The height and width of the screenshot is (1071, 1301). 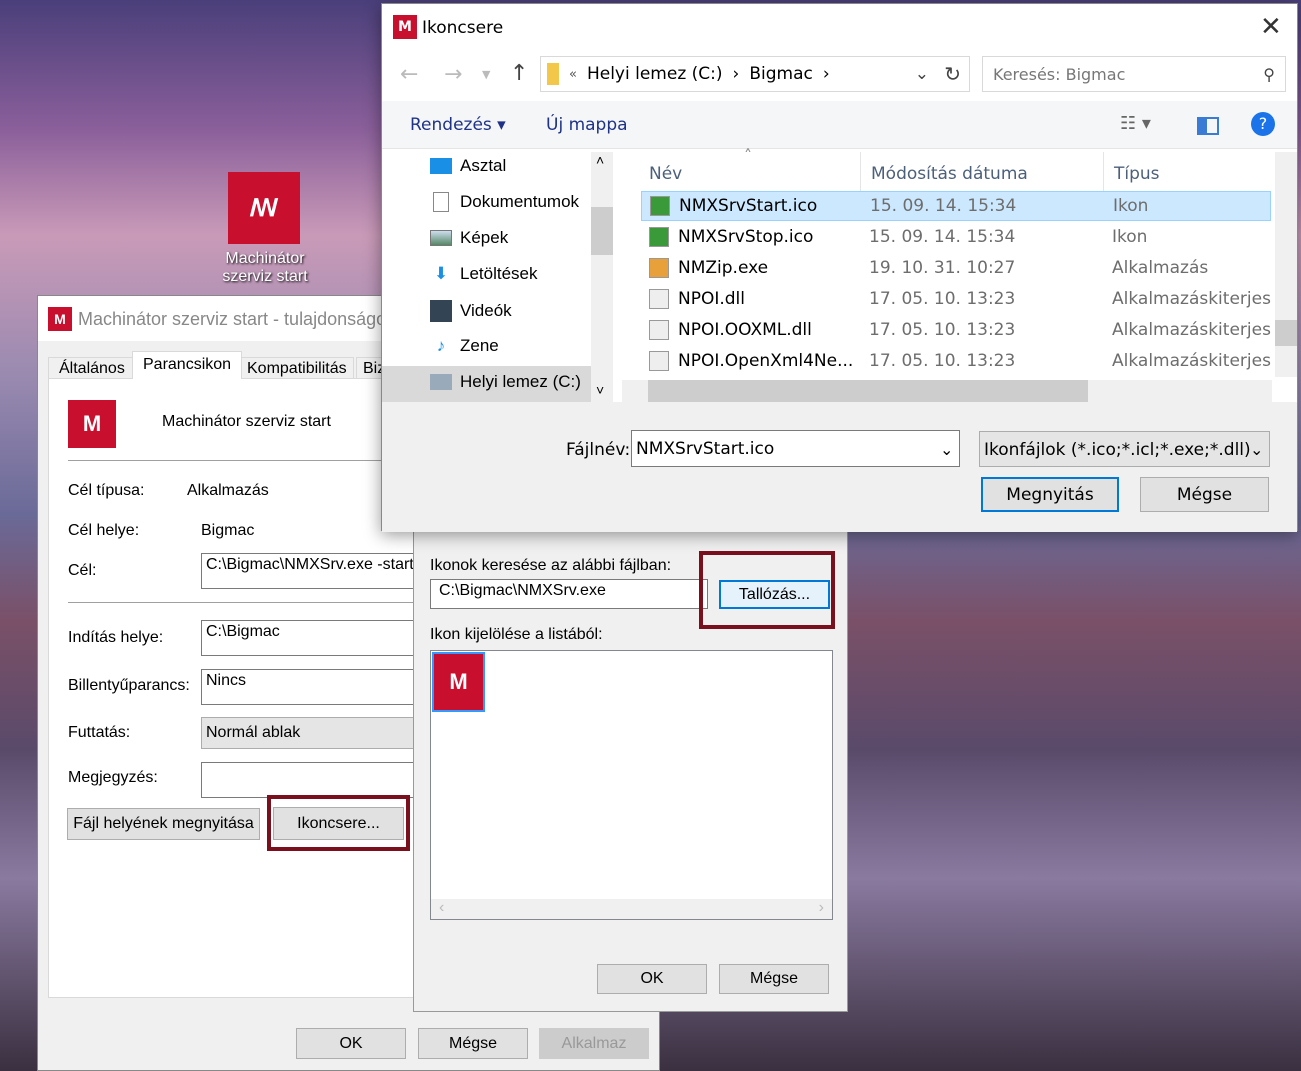 I want to click on run-select: Normál ablak, so click(x=308, y=733).